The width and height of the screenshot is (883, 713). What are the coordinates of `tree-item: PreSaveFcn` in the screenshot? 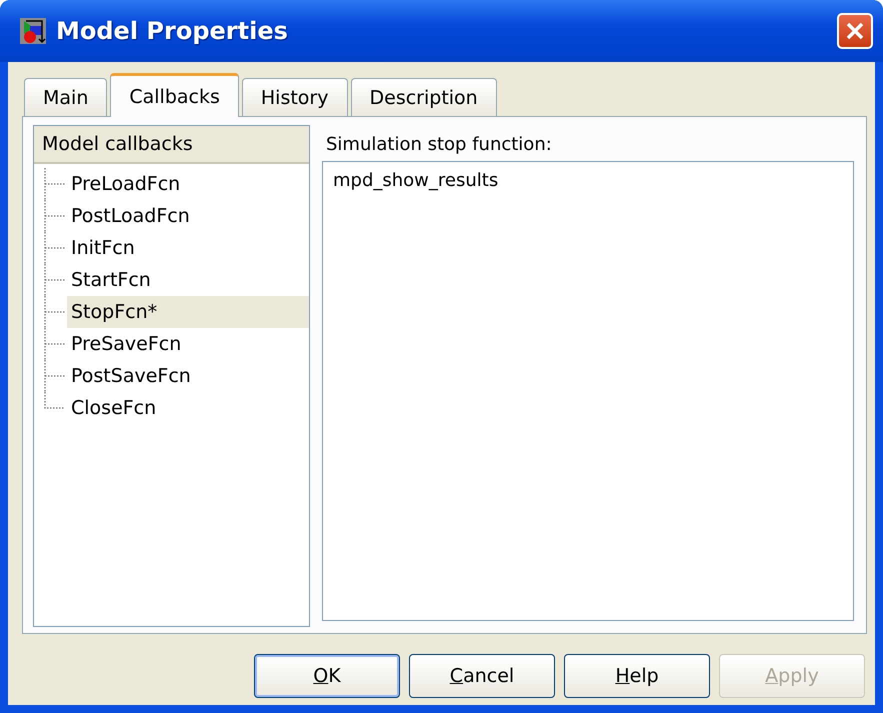 It's located at (188, 344).